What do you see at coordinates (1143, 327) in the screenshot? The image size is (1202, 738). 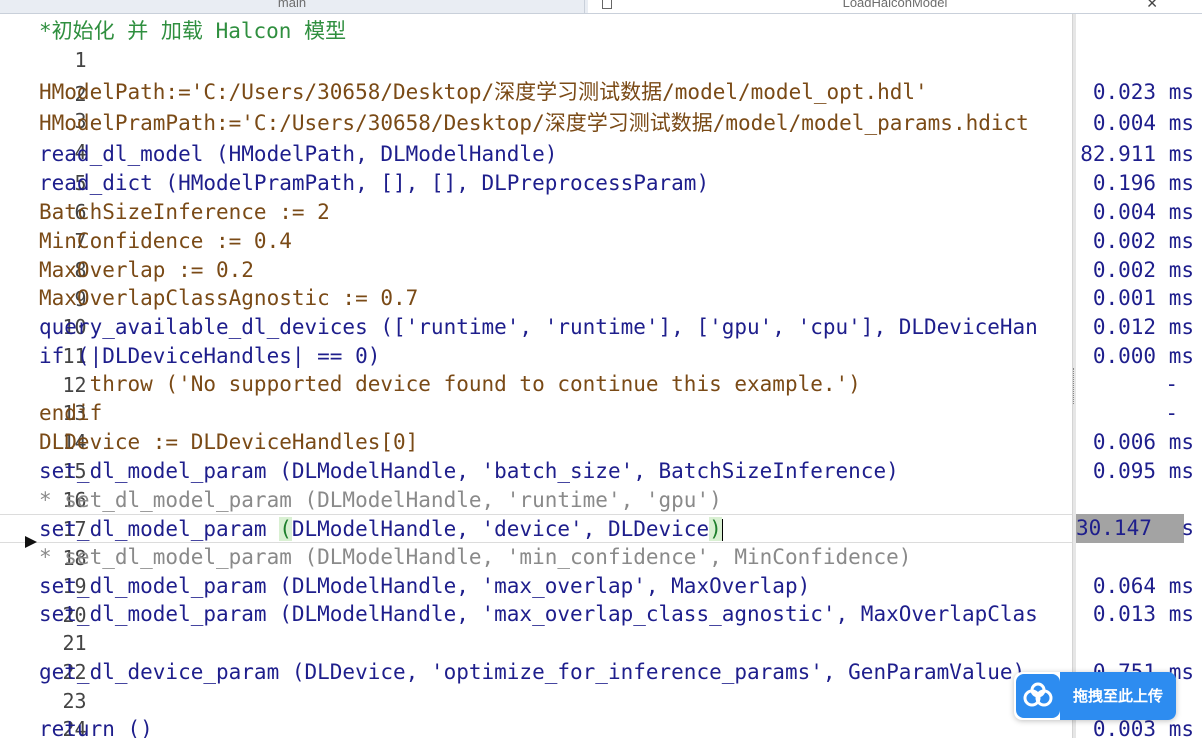 I see `execution-time: 0.012 ms` at bounding box center [1143, 327].